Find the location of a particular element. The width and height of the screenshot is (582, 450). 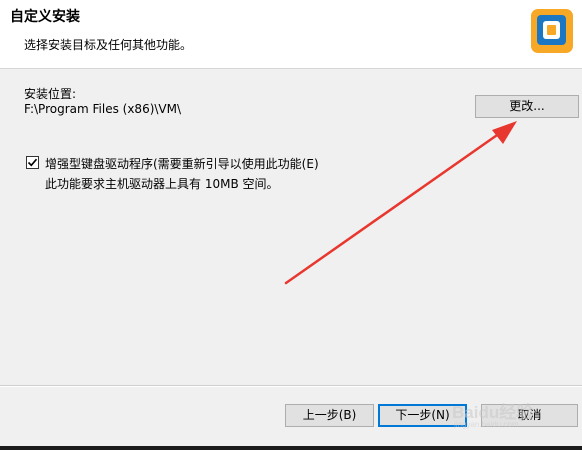

checkmark-icon is located at coordinates (32, 162).